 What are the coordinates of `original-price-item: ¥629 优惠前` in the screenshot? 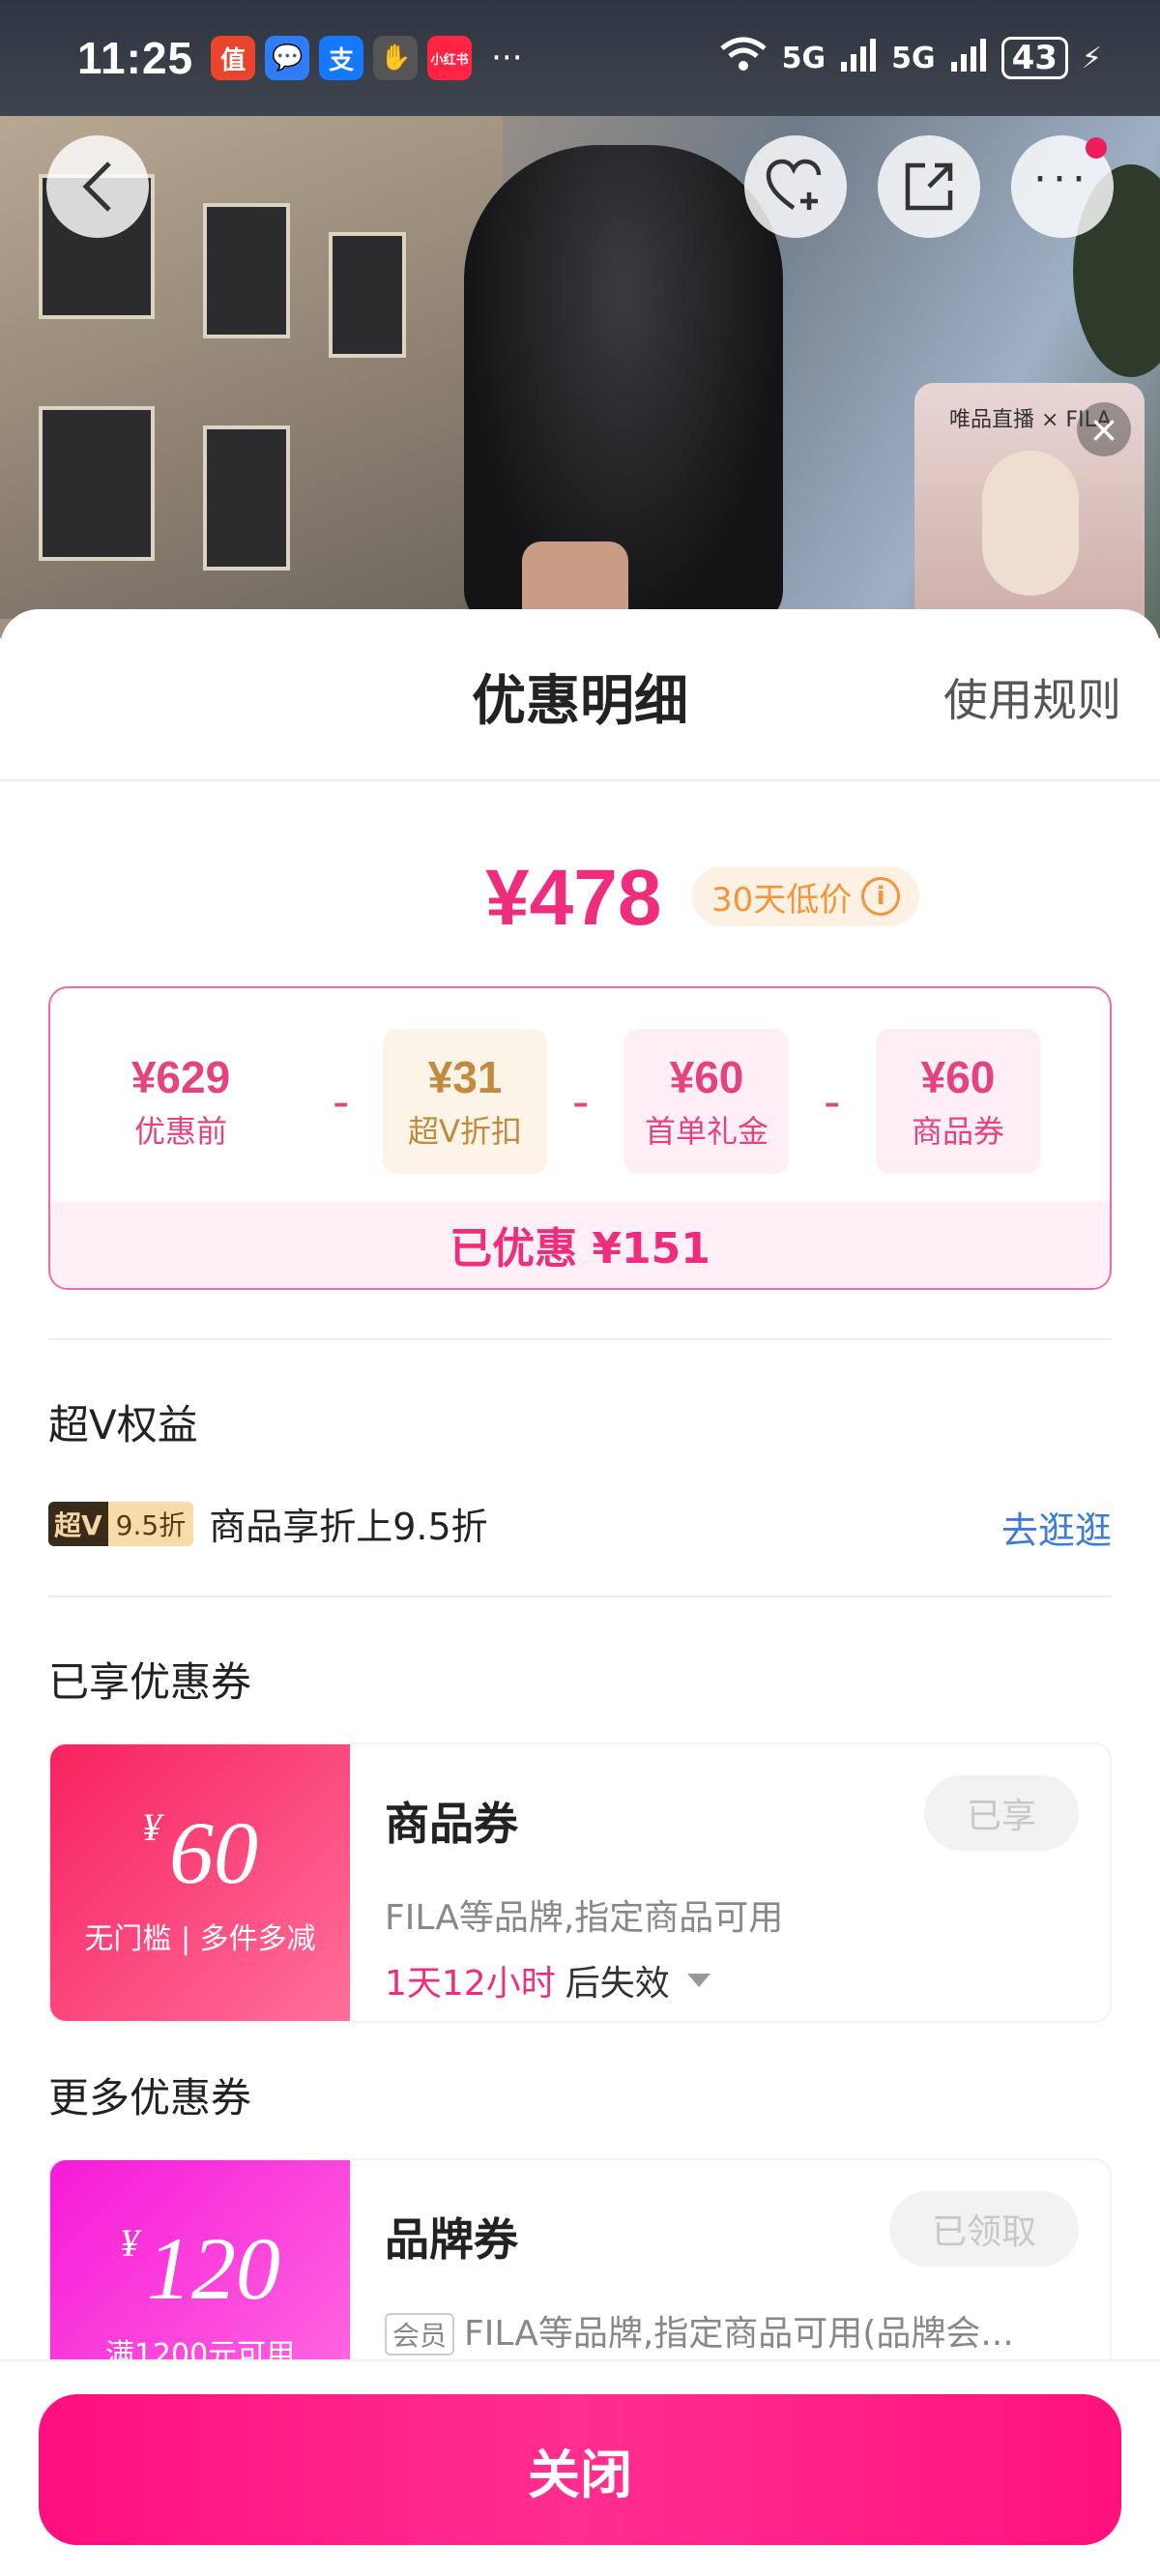 It's located at (181, 1101).